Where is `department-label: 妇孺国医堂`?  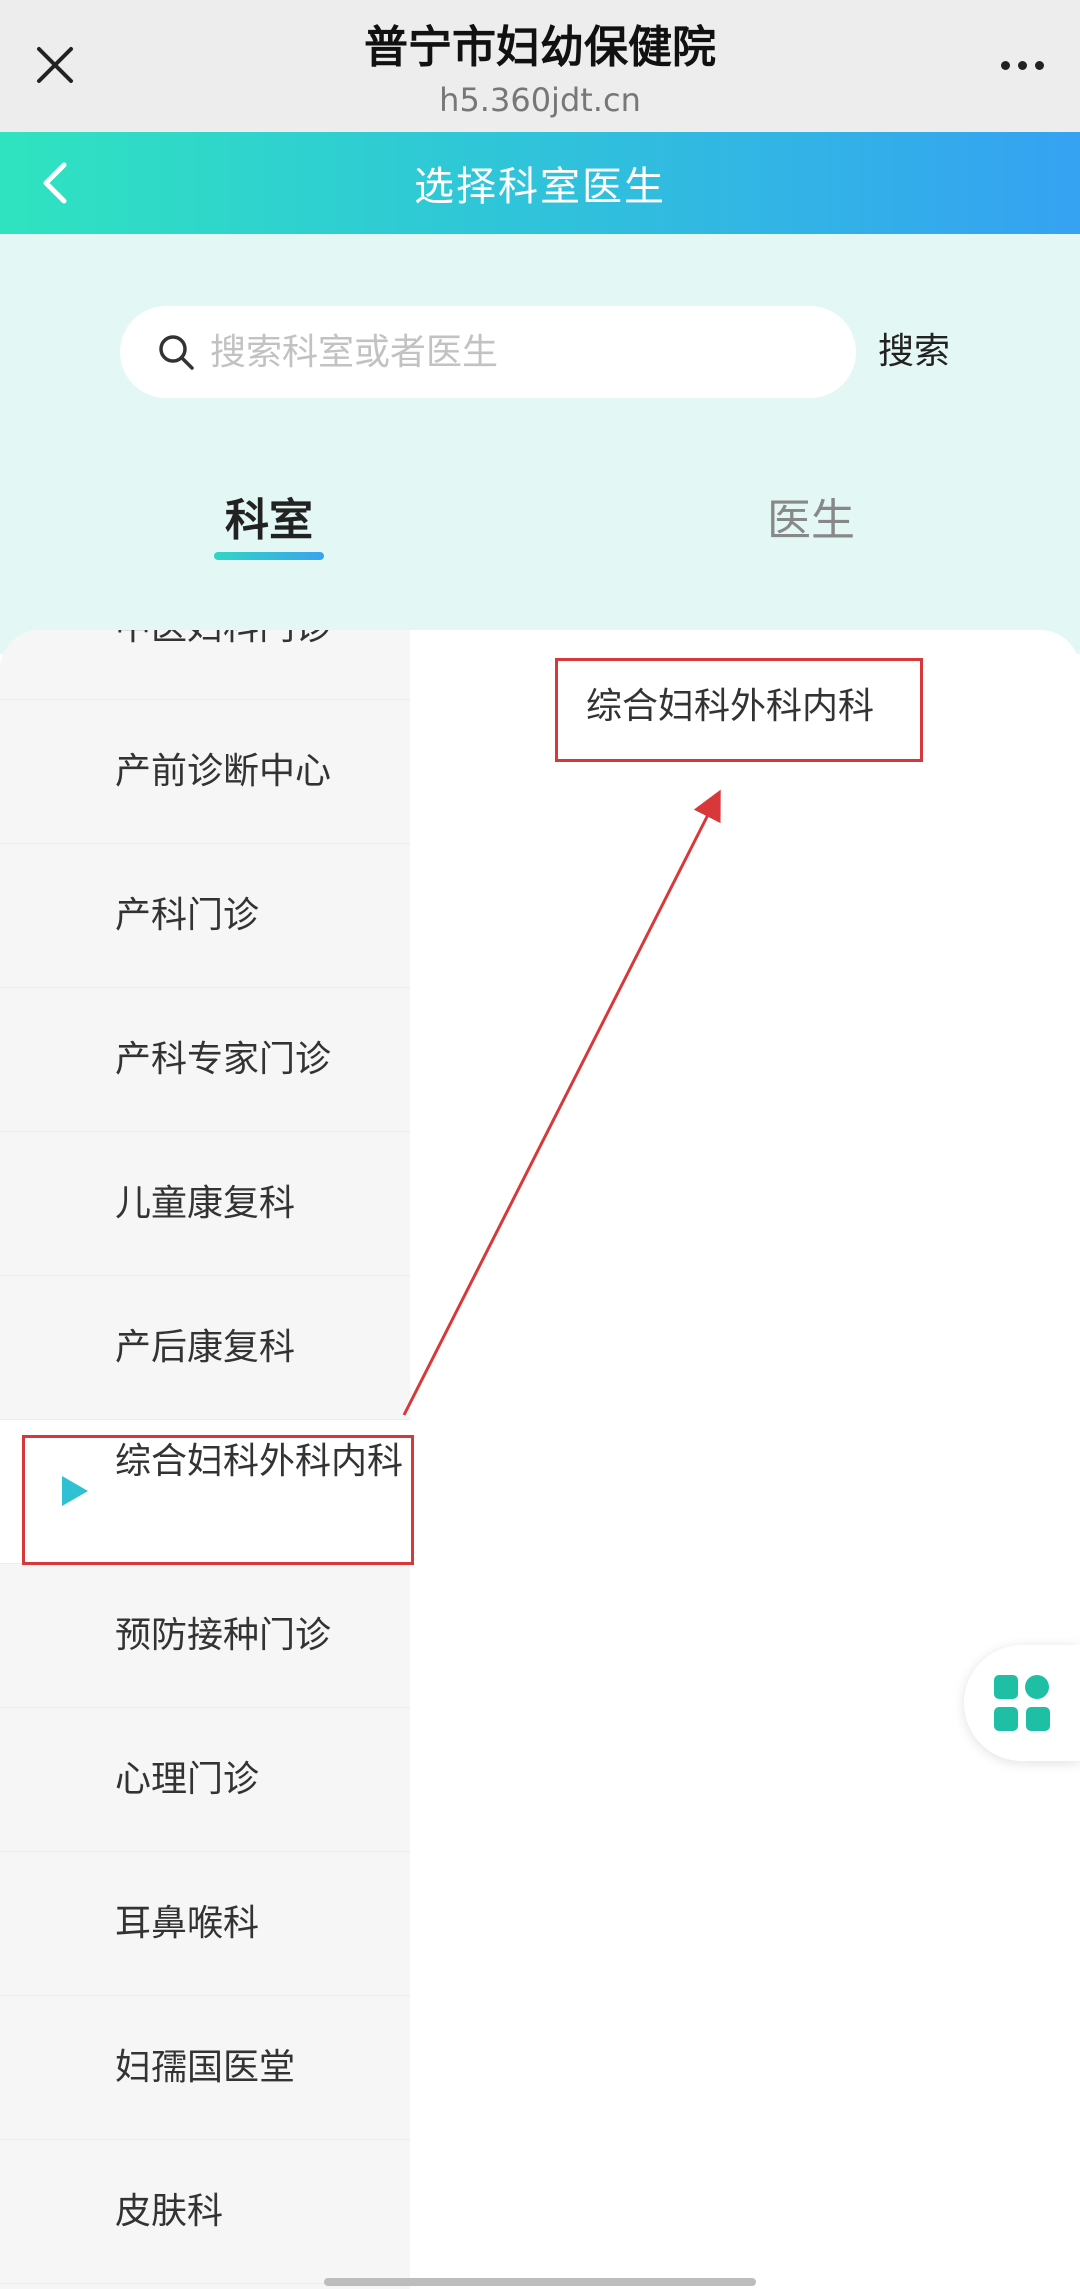
department-label: 妇孺国医堂 is located at coordinates (205, 2067).